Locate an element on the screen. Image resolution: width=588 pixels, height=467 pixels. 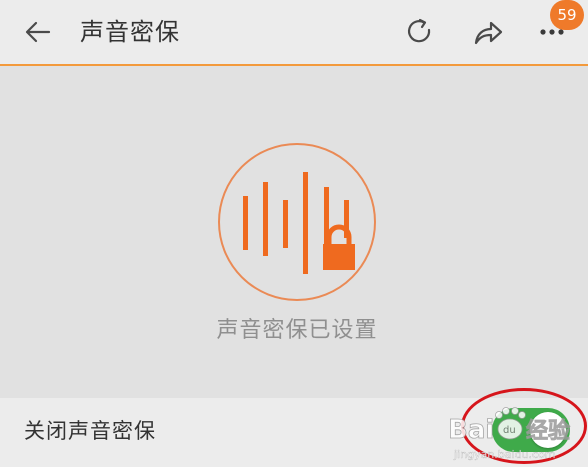
app-header: 声音密保 59 is located at coordinates (294, 32).